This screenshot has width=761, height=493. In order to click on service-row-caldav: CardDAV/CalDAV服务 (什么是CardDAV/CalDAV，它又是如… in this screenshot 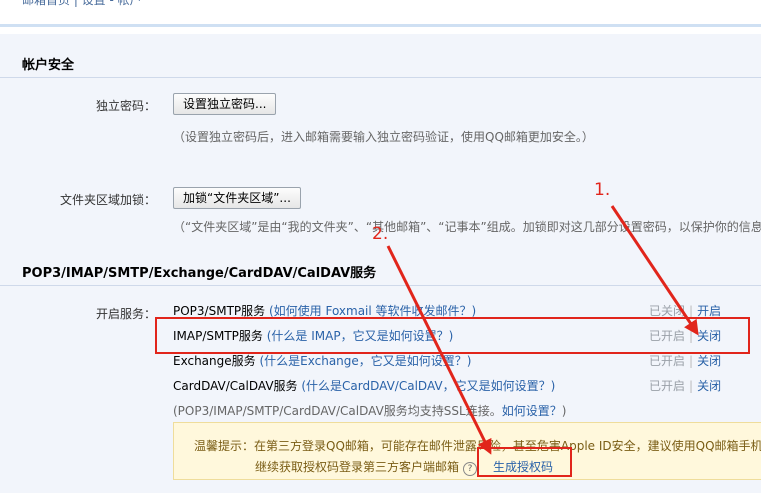, I will do `click(364, 385)`.